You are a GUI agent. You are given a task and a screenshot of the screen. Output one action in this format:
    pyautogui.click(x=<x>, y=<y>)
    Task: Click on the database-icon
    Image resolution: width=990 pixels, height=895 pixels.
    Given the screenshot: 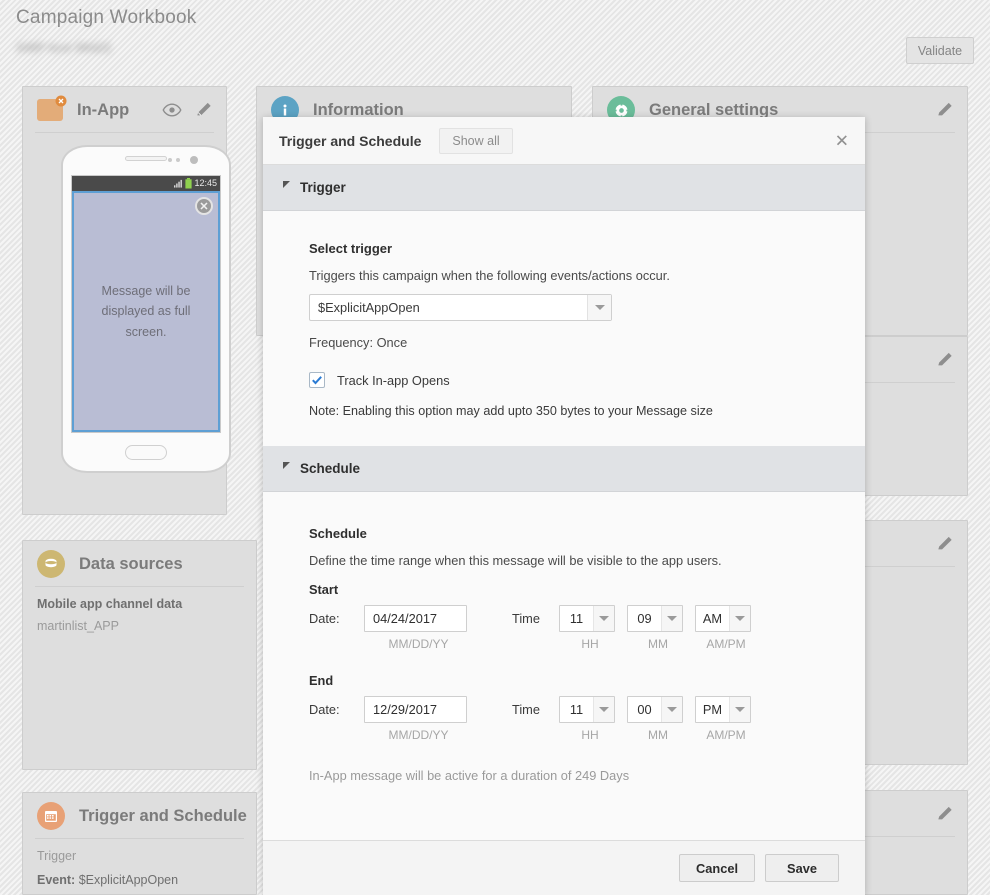 What is the action you would take?
    pyautogui.click(x=51, y=564)
    